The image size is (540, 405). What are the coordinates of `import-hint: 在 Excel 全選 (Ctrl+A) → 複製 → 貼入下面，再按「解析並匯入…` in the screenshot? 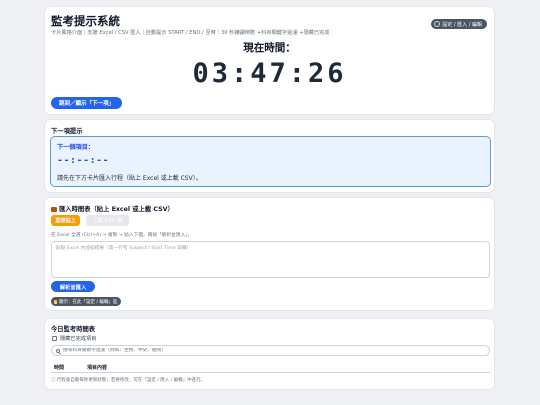 It's located at (122, 235).